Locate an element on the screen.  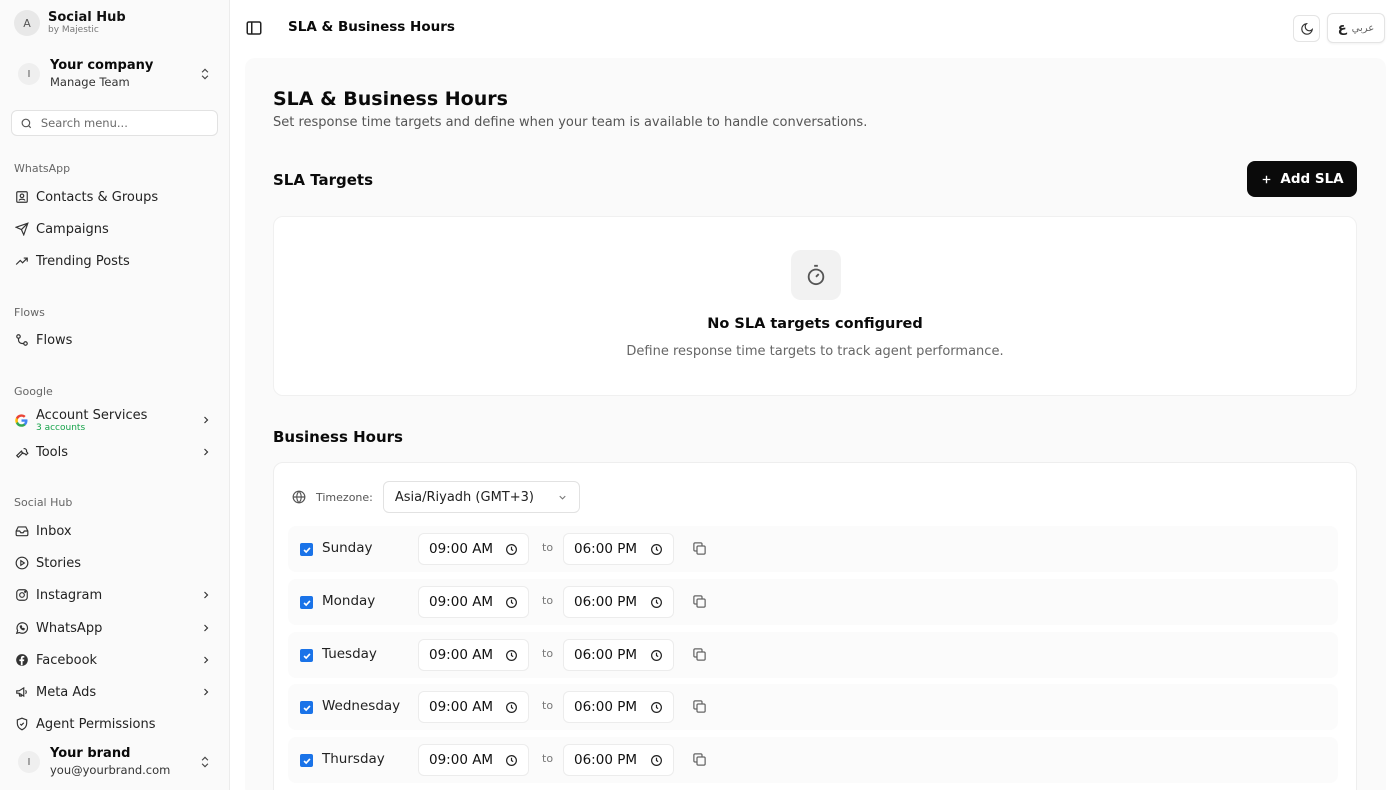
sidebar-item-label: Tools is located at coordinates (52, 452).